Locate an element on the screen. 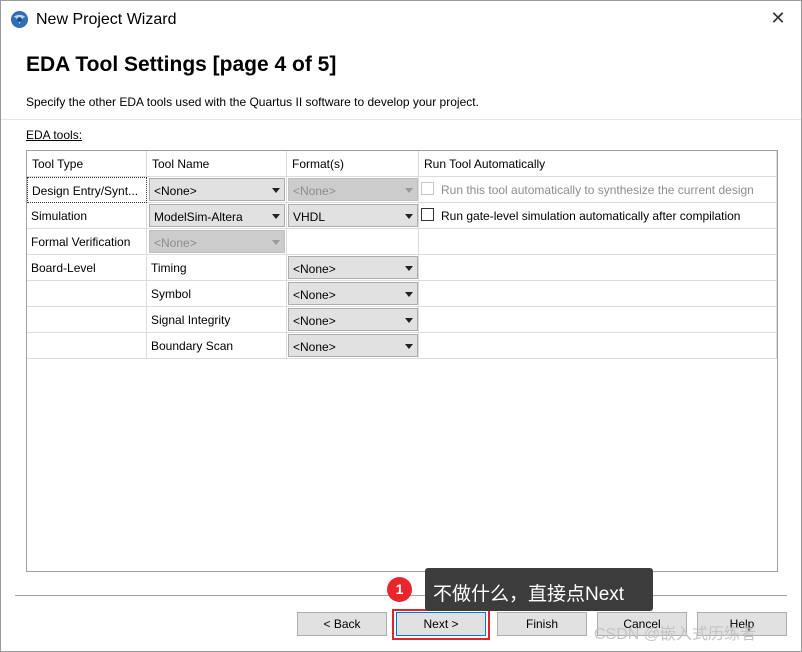 The height and width of the screenshot is (652, 802). table-row-tool-type: Formal Verification is located at coordinates (87, 242).